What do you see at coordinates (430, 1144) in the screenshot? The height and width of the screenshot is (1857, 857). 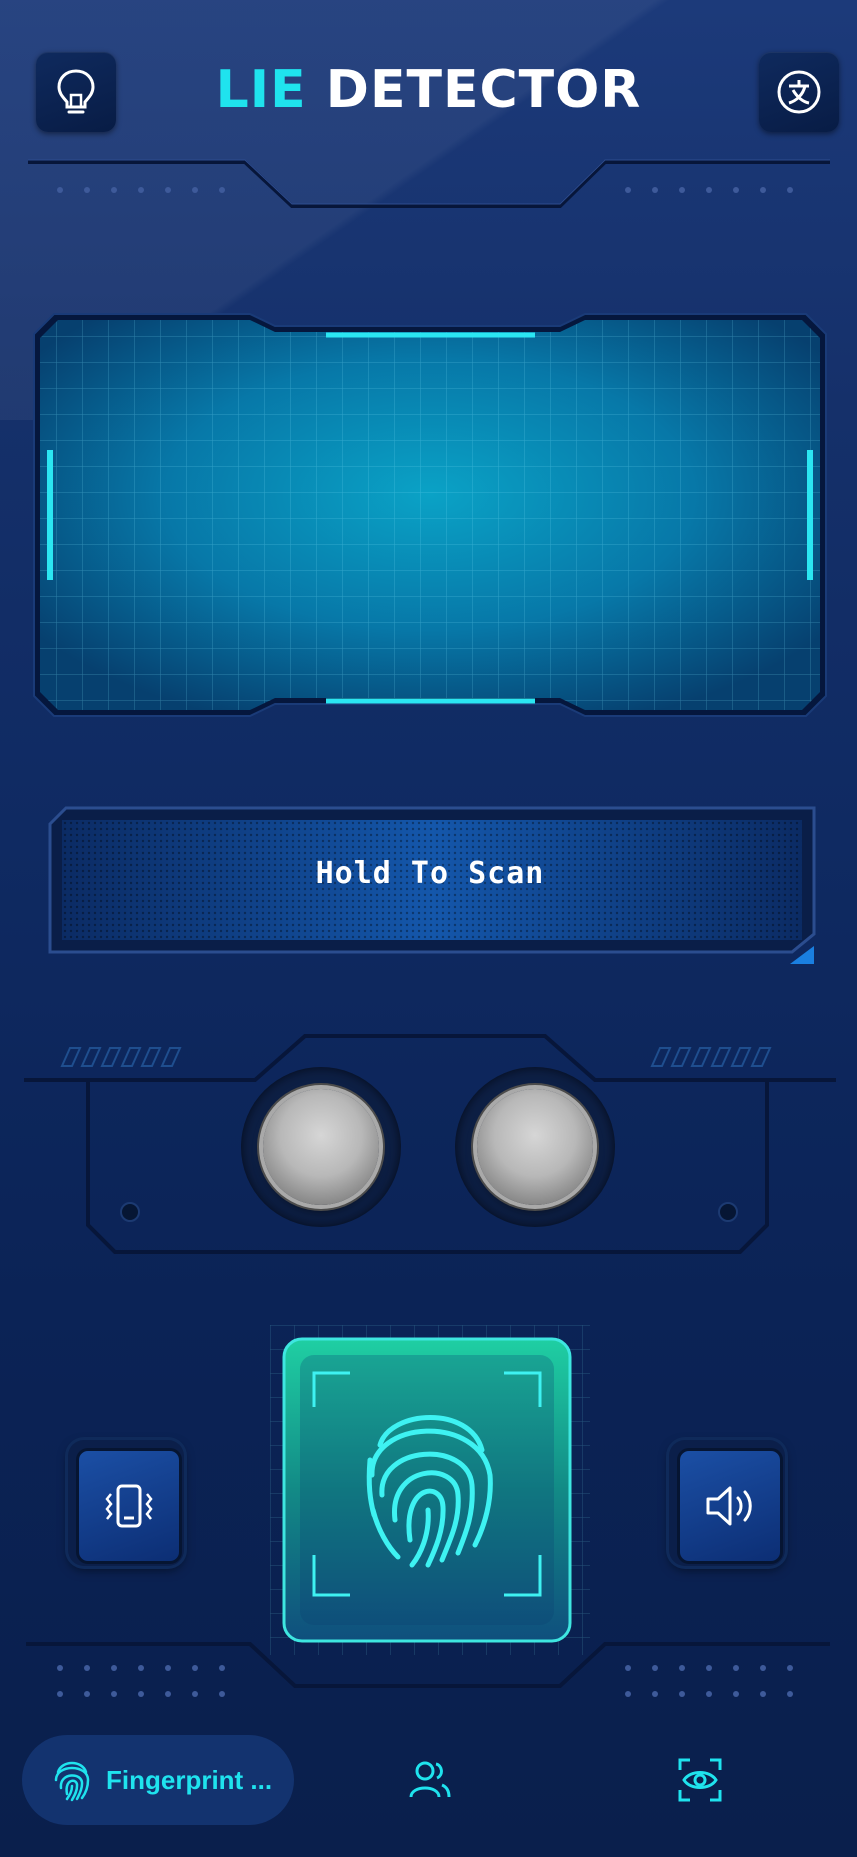 I see `control-deck` at bounding box center [430, 1144].